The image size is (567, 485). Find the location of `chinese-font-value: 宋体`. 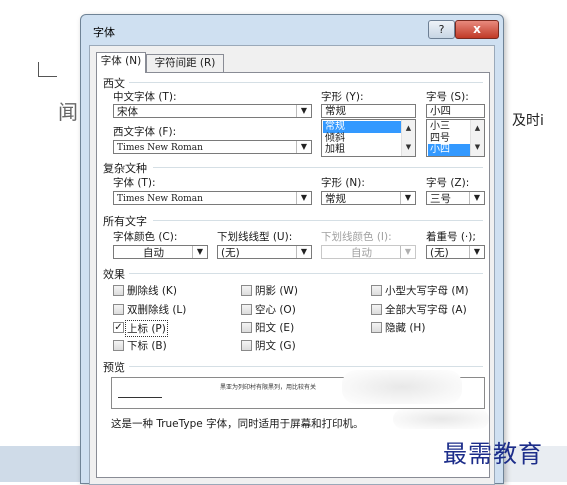

chinese-font-value: 宋体 is located at coordinates (127, 112).